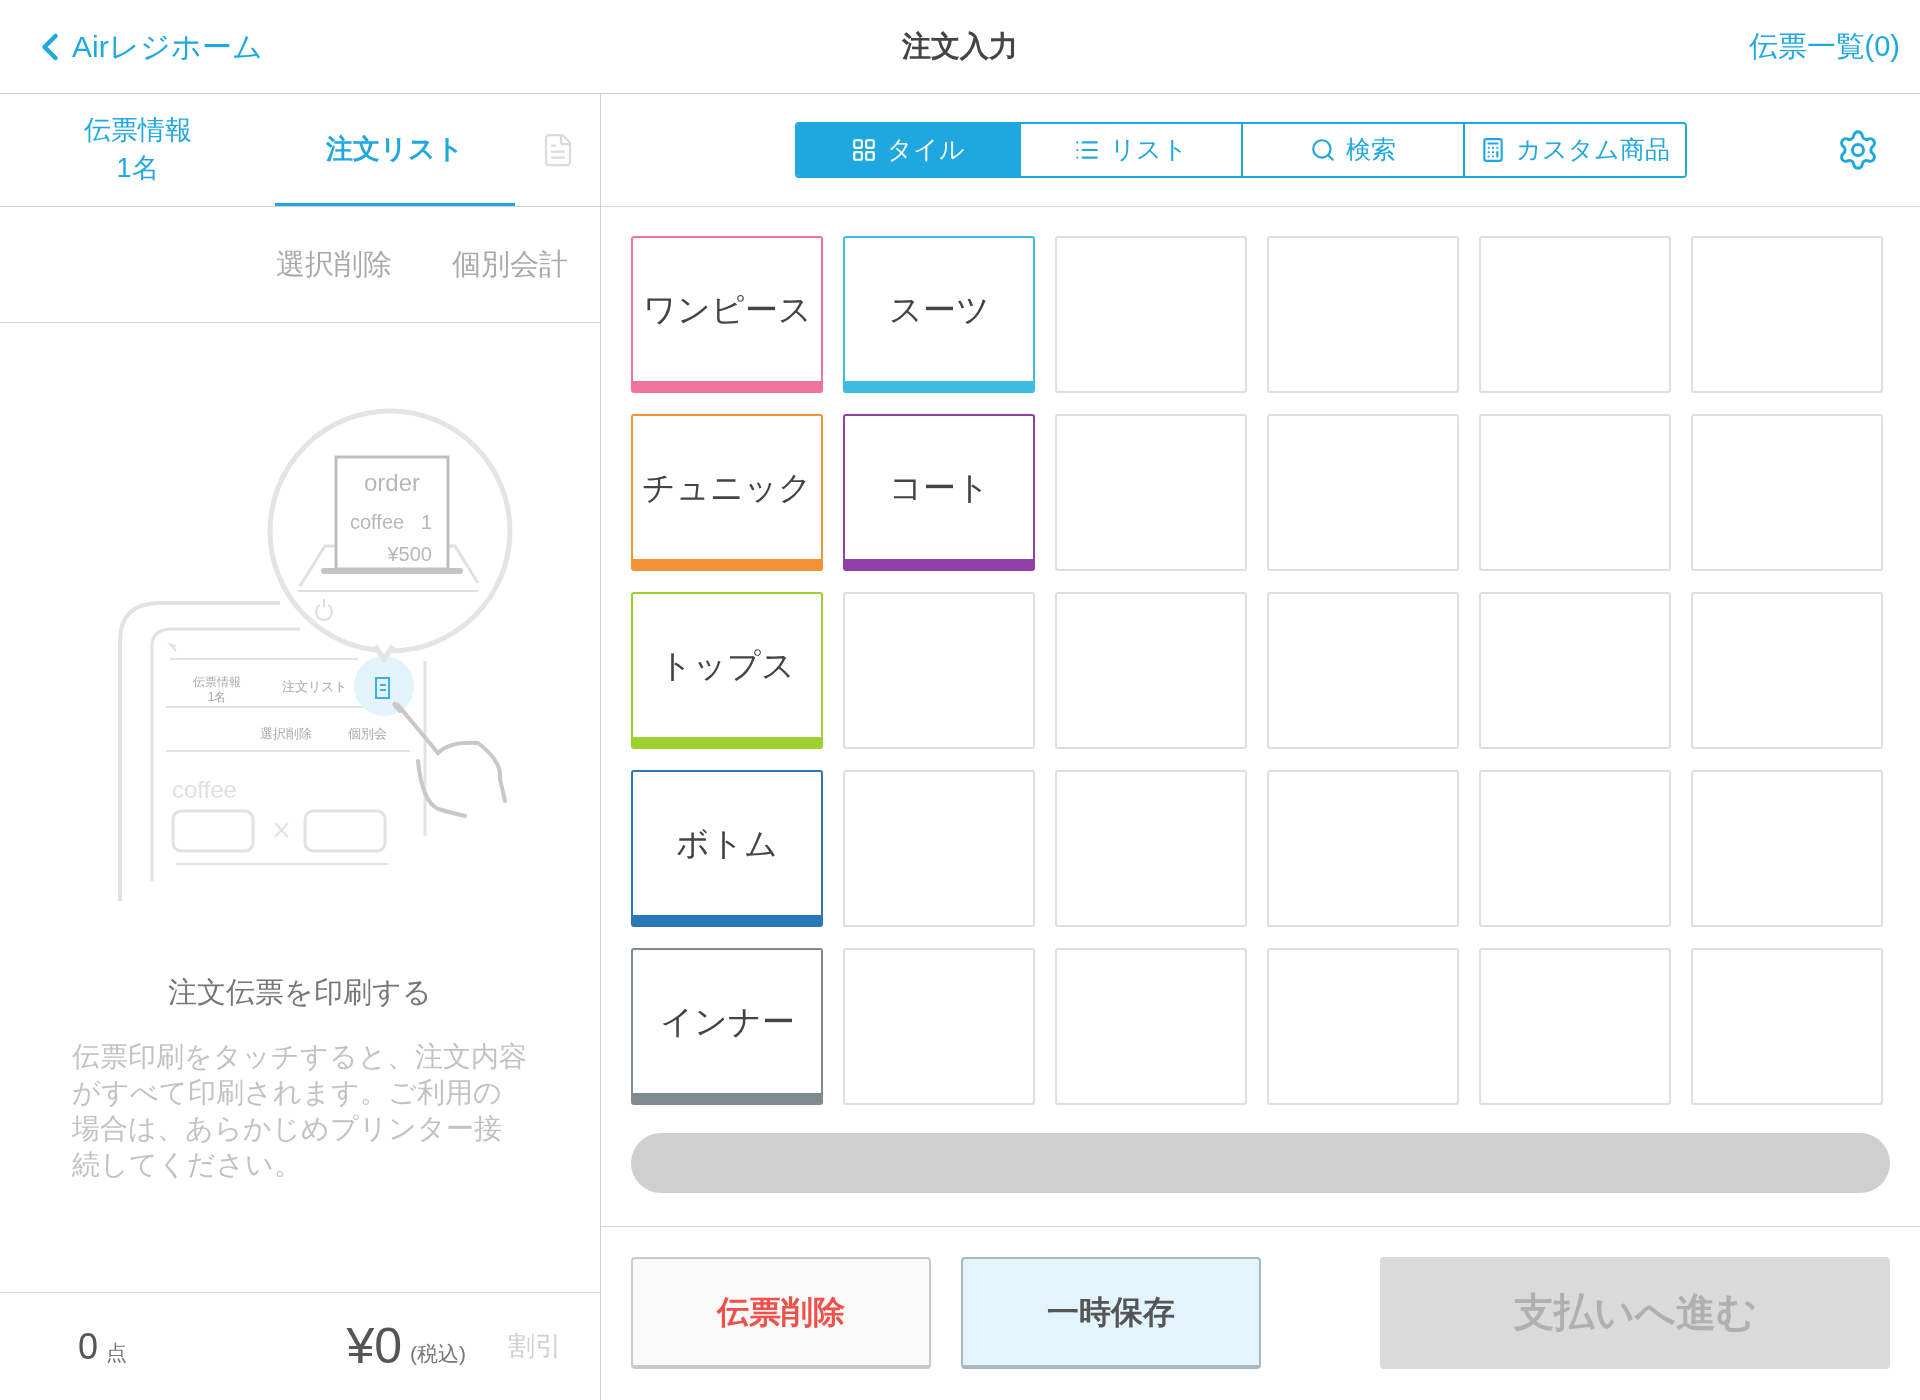  What do you see at coordinates (727, 314) in the screenshot?
I see `product-tile: ワンピース` at bounding box center [727, 314].